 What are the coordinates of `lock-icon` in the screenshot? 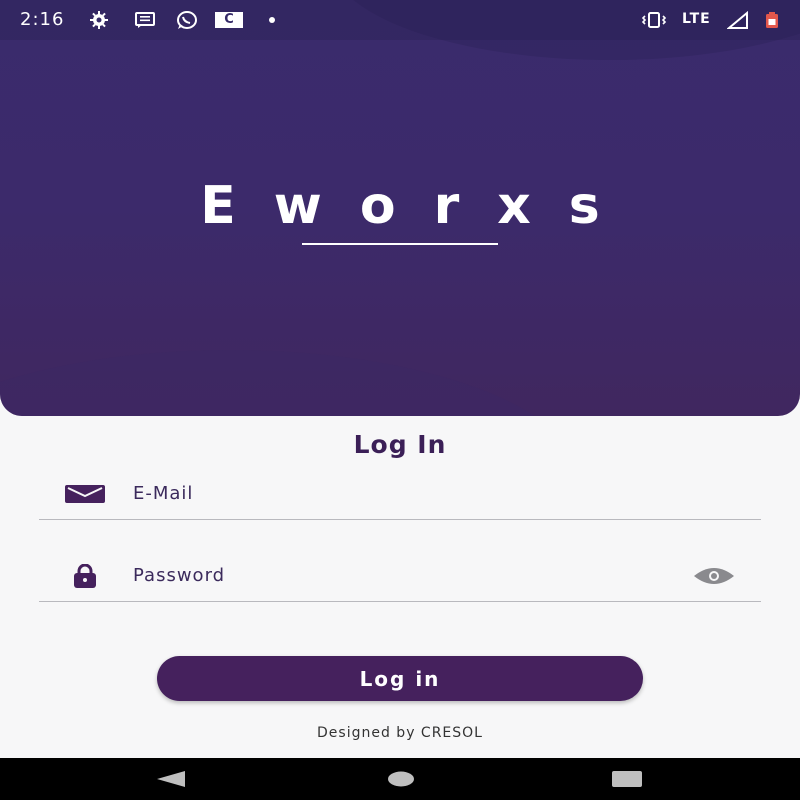 It's located at (85, 576).